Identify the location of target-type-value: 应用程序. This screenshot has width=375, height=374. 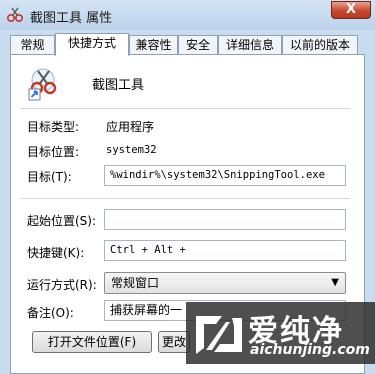
(130, 127).